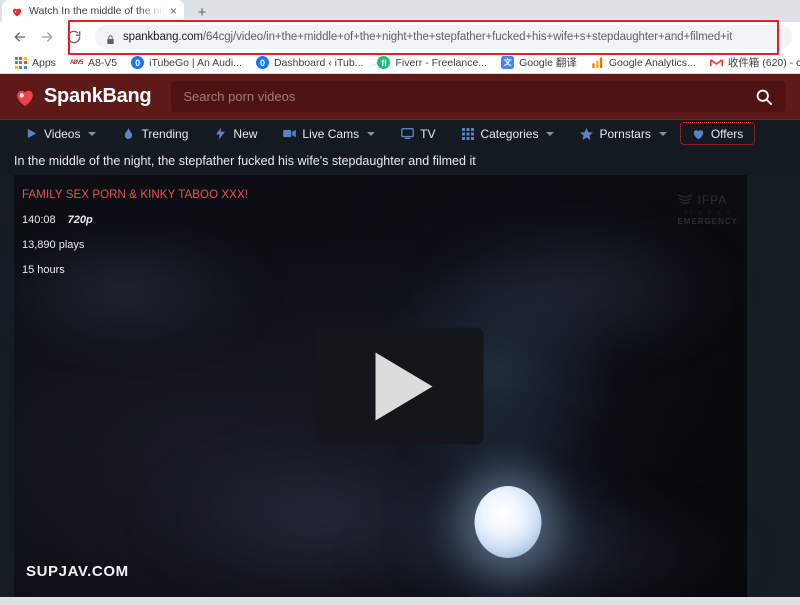  I want to click on nav-label: Live Cams, so click(331, 133).